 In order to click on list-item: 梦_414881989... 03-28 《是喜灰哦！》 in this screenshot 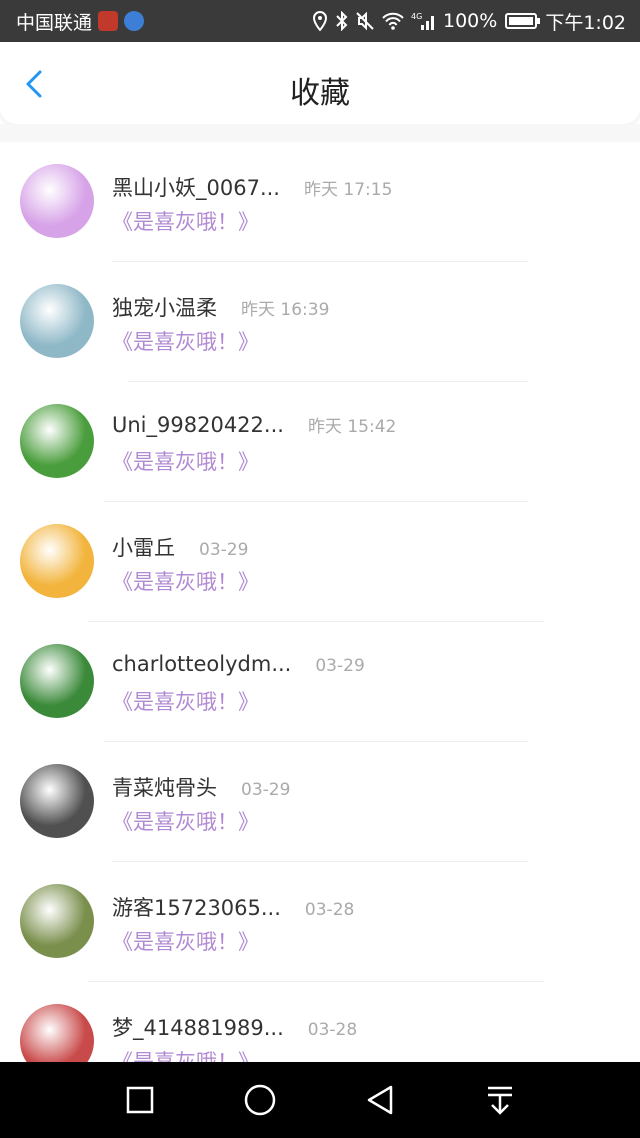, I will do `click(320, 1022)`.